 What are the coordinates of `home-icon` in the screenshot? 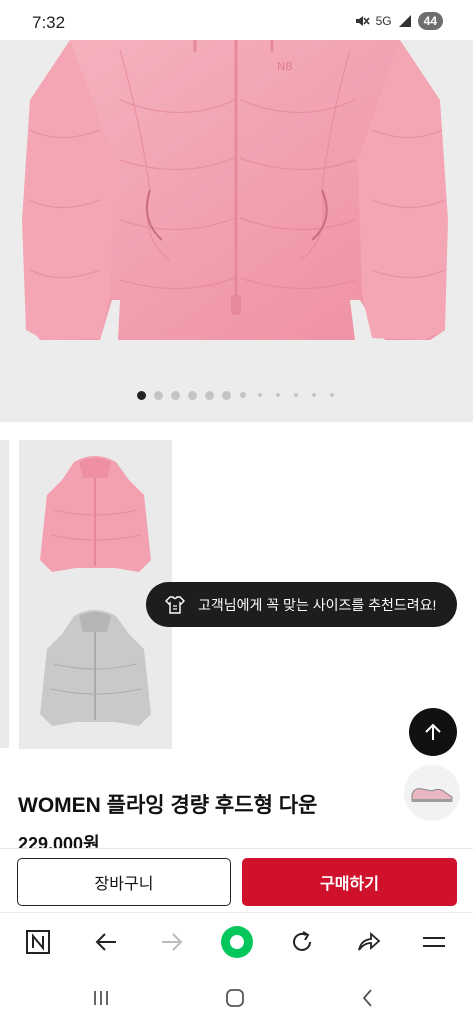 It's located at (235, 998).